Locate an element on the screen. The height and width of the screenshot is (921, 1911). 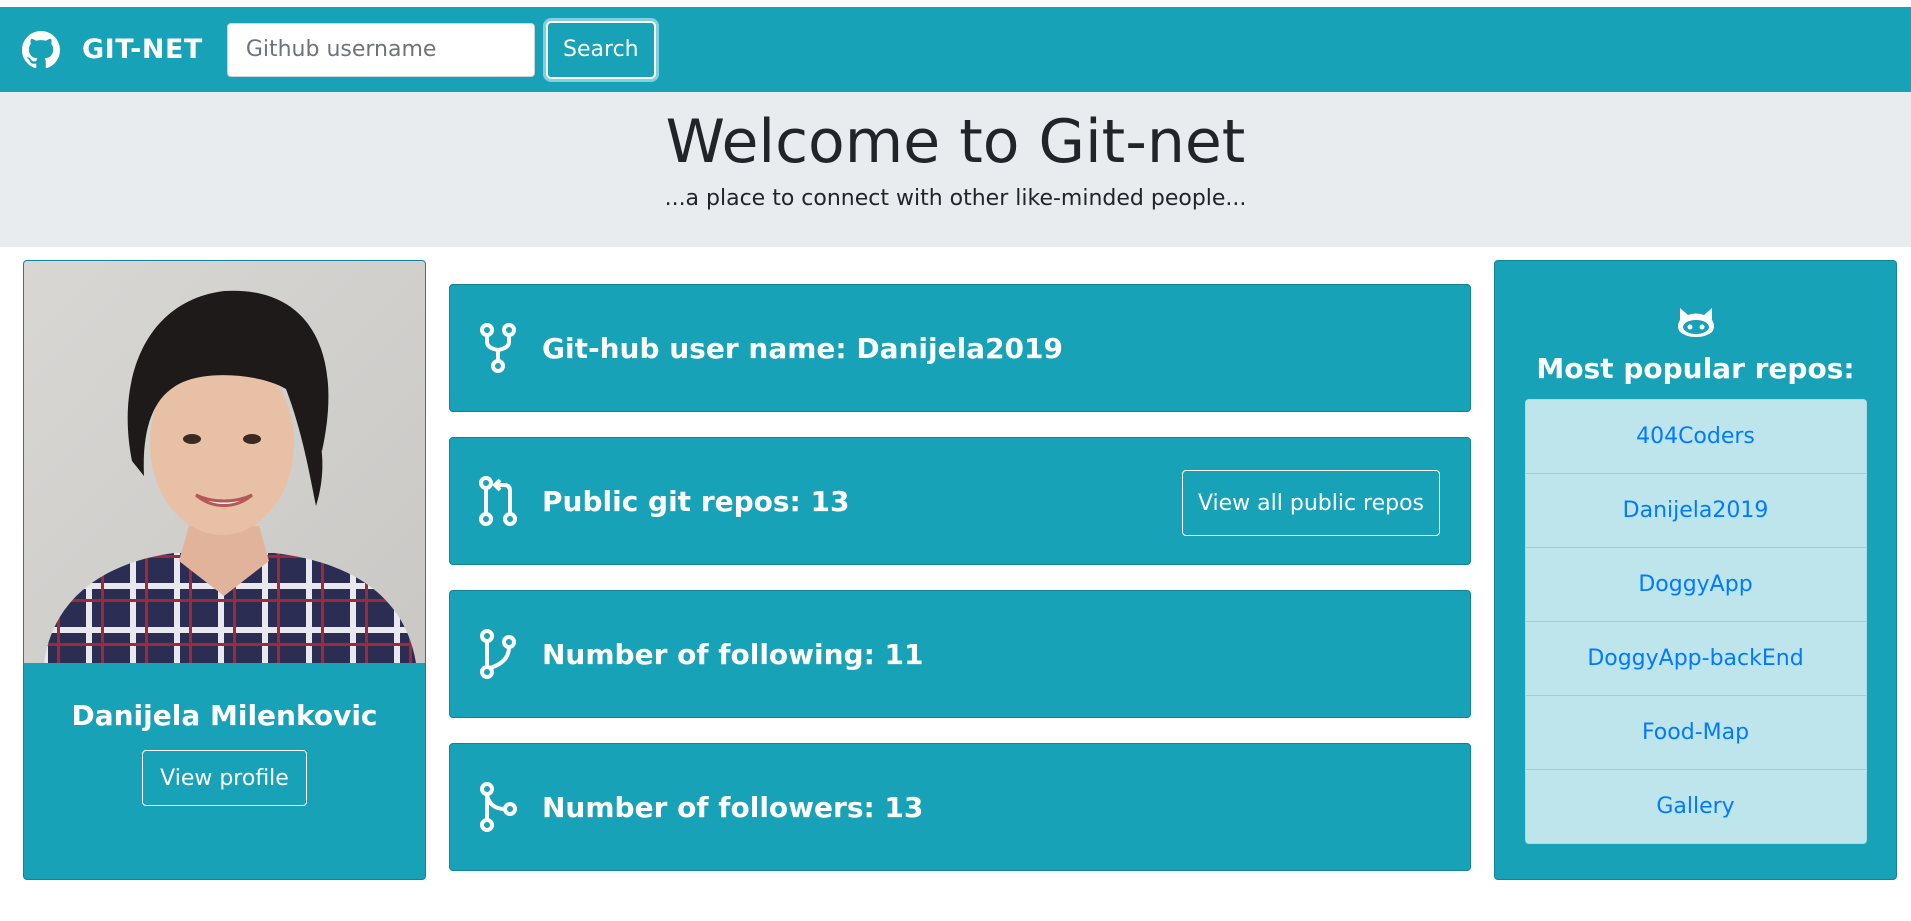
pull-request-icon is located at coordinates (498, 501).